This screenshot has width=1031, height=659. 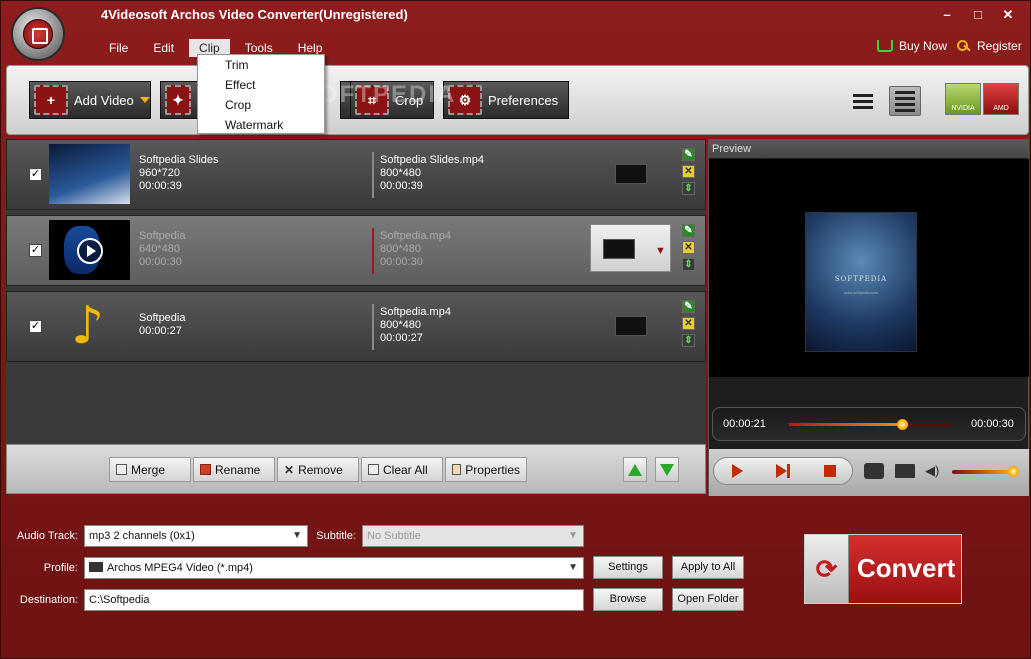 What do you see at coordinates (744, 424) in the screenshot?
I see `current-time: 00:00:21` at bounding box center [744, 424].